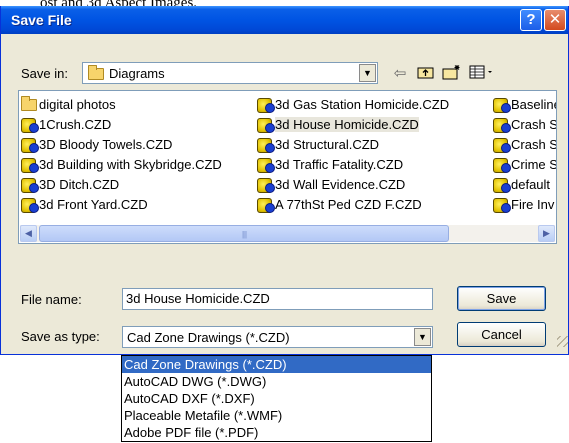 Image resolution: width=569 pixels, height=443 pixels. Describe the element at coordinates (452, 74) in the screenshot. I see `new-folder-icon` at that location.